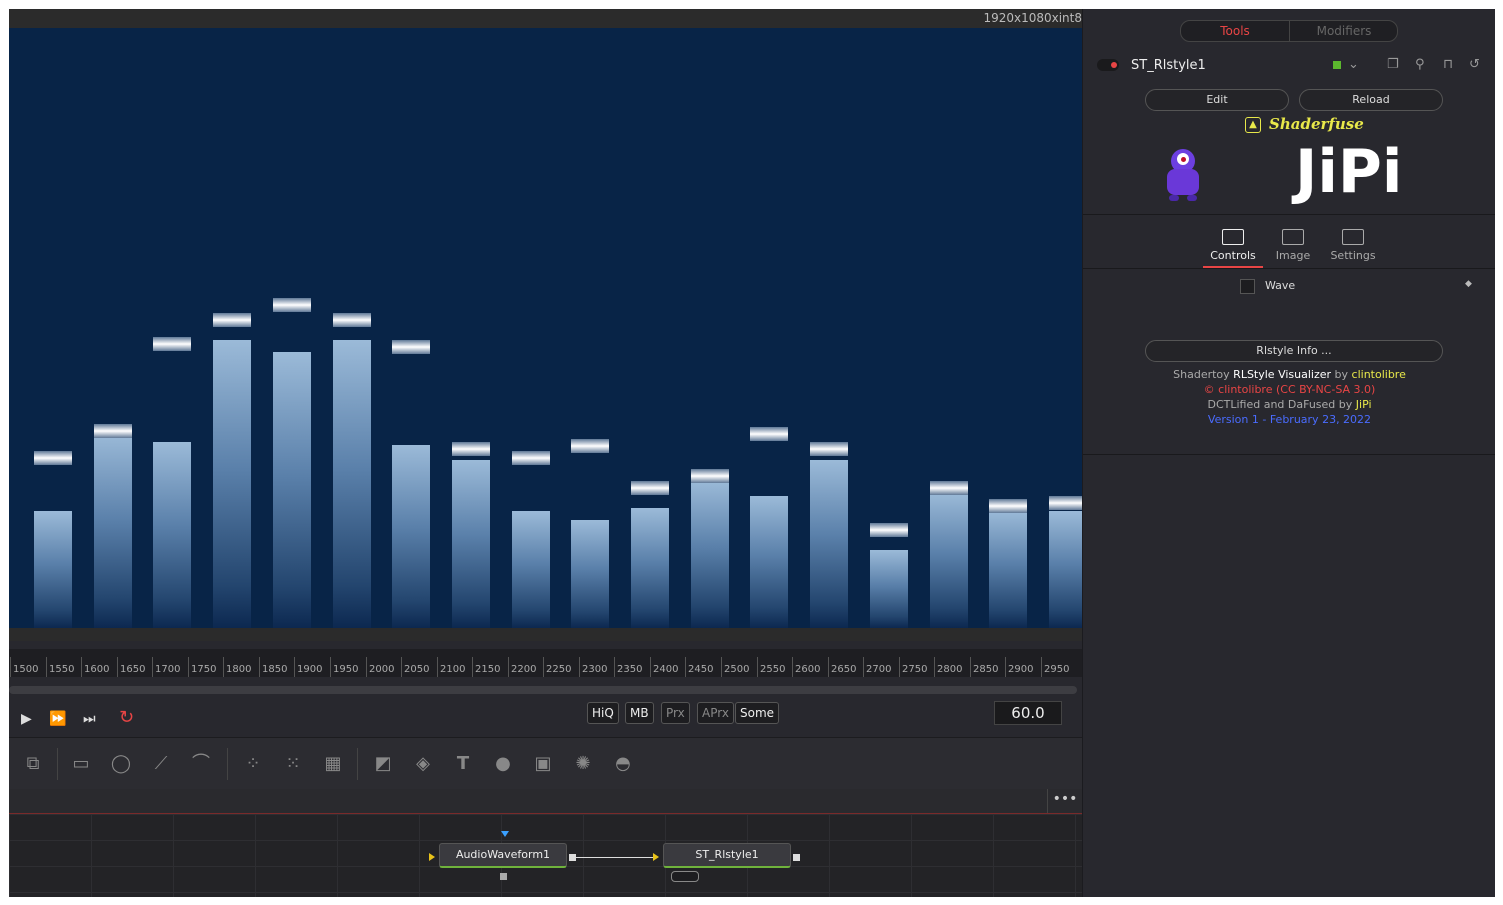 This screenshot has width=1503, height=905. What do you see at coordinates (1032, 18) in the screenshot?
I see `resolution-label: 1920x1080xint8` at bounding box center [1032, 18].